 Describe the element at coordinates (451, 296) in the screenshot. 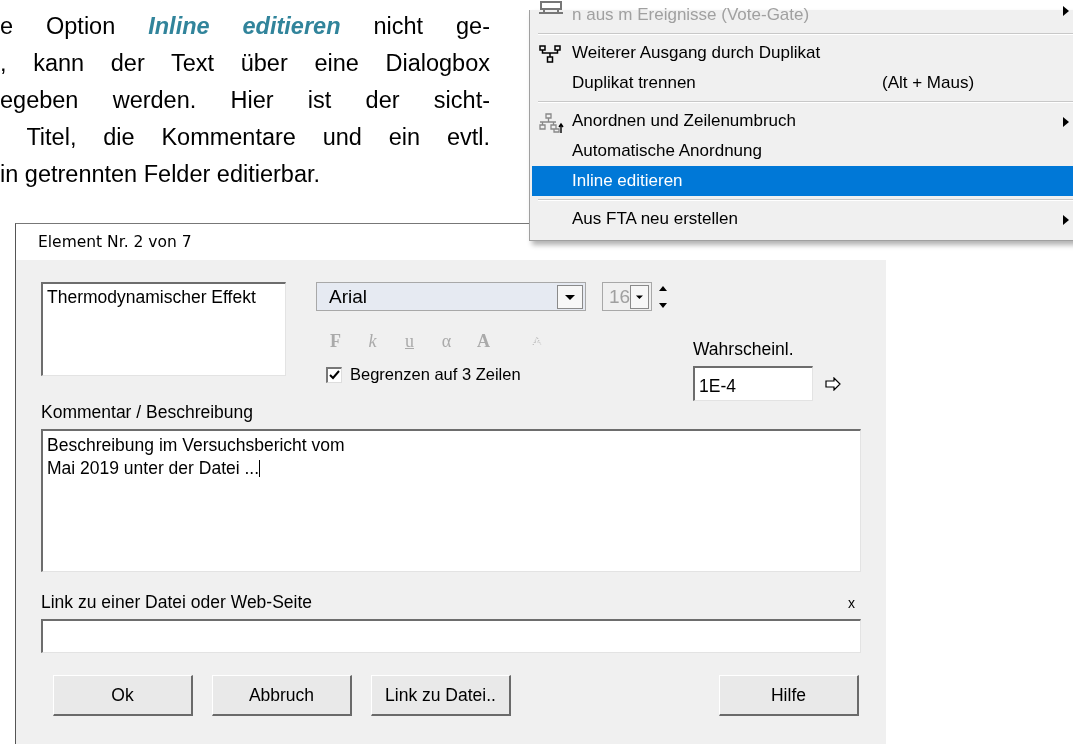

I see `font-select: Arial` at that location.